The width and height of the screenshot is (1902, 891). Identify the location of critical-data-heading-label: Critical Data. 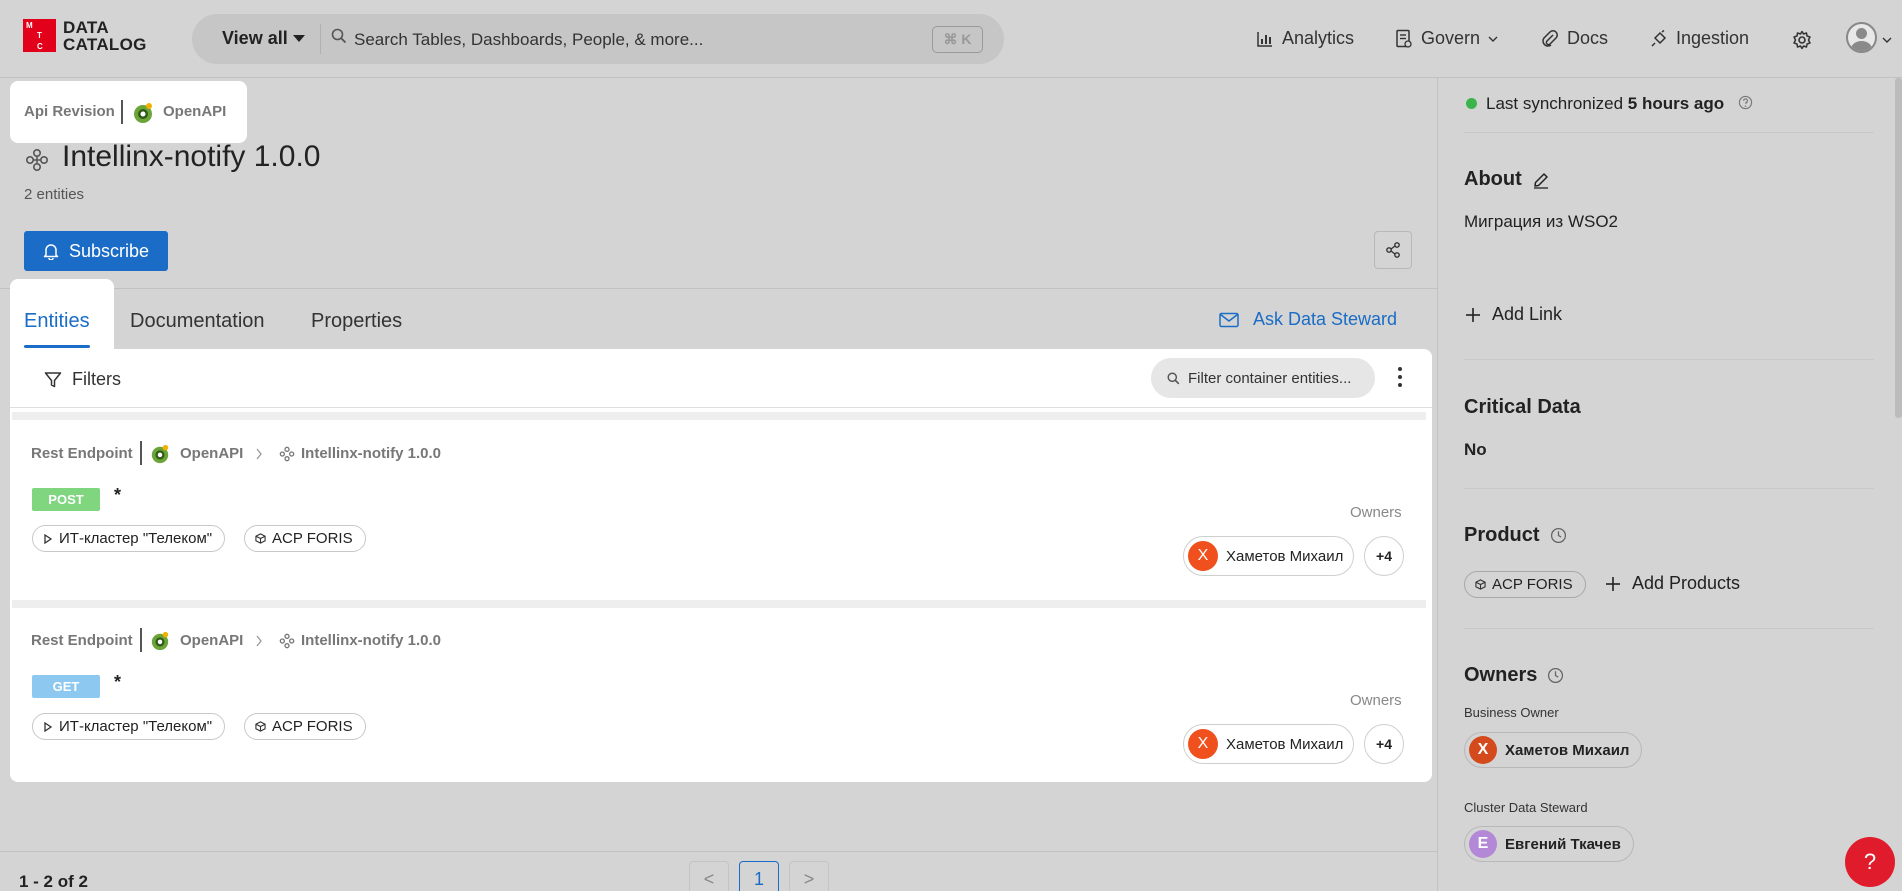
(1522, 407).